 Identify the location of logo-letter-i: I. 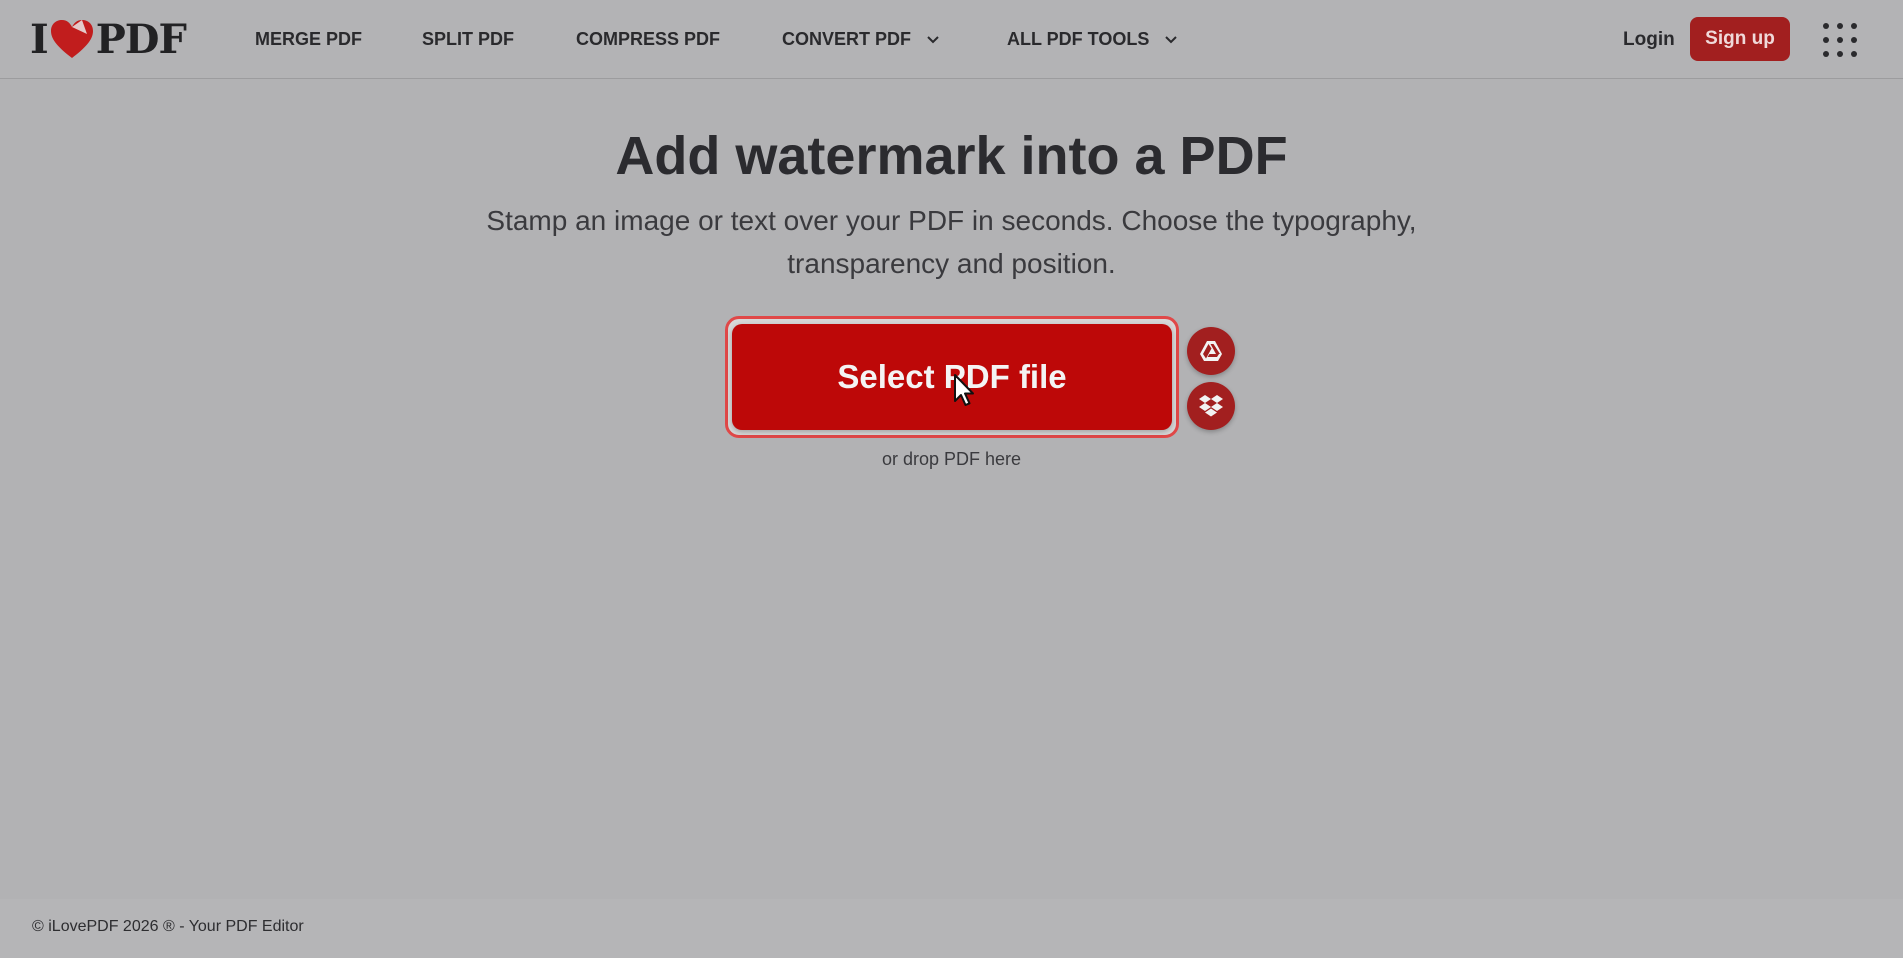
(39, 39).